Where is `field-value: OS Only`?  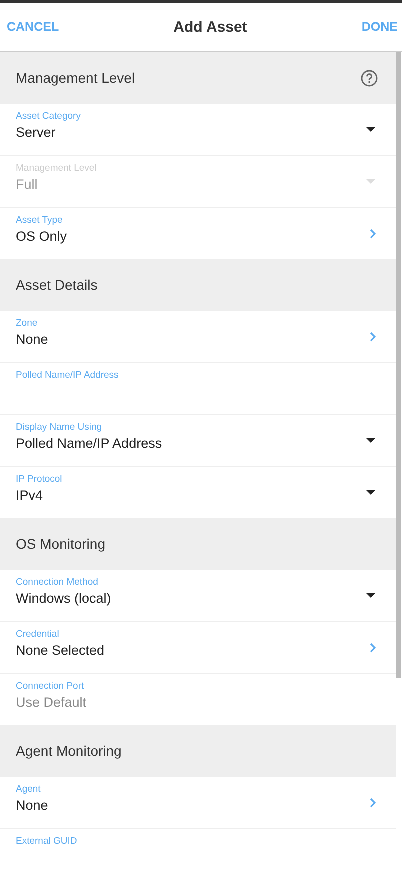
field-value: OS Only is located at coordinates (42, 237).